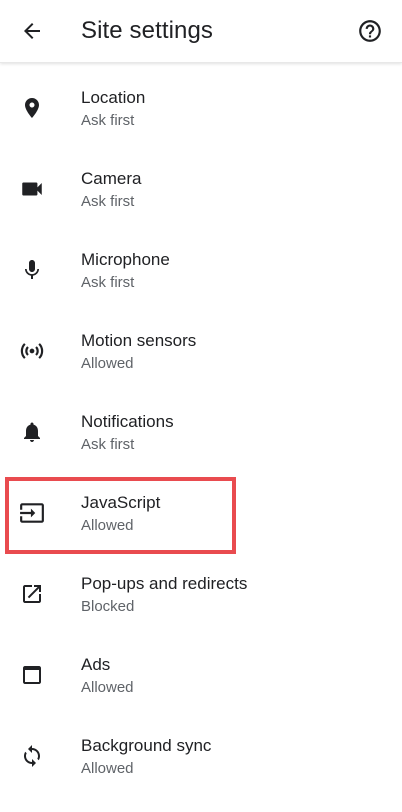  I want to click on setting-status: Blocked, so click(108, 606).